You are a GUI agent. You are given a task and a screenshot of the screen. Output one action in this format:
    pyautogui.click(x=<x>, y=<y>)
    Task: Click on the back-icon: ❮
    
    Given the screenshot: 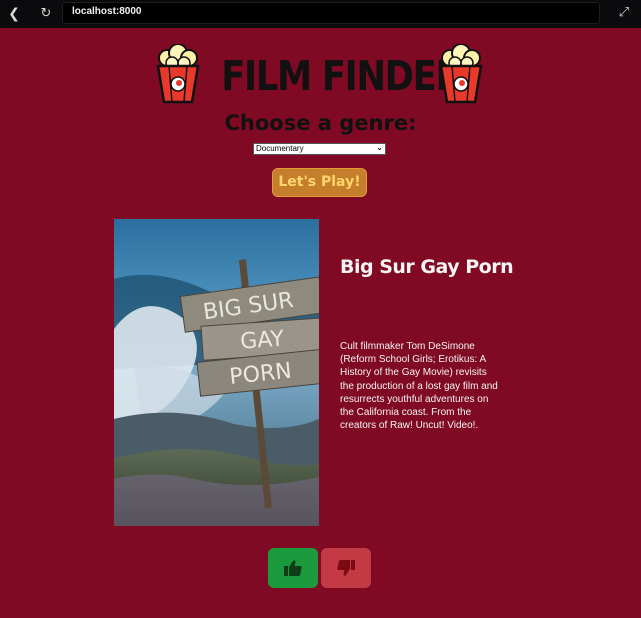 What is the action you would take?
    pyautogui.click(x=14, y=14)
    